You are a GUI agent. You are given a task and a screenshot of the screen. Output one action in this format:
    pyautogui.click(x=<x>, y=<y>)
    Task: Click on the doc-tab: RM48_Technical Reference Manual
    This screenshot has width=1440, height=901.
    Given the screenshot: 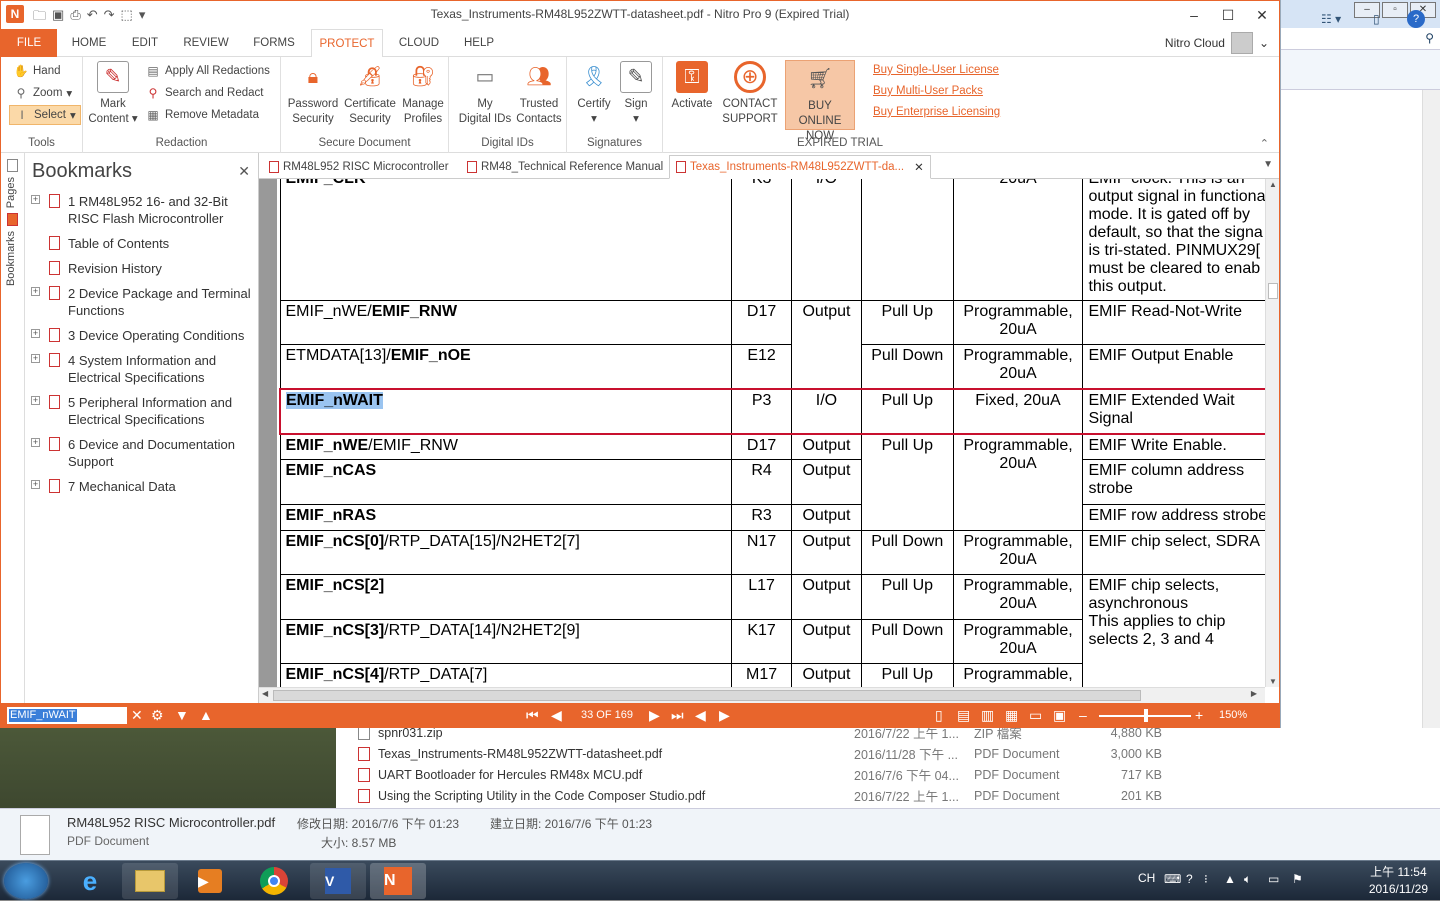 What is the action you would take?
    pyautogui.click(x=564, y=167)
    